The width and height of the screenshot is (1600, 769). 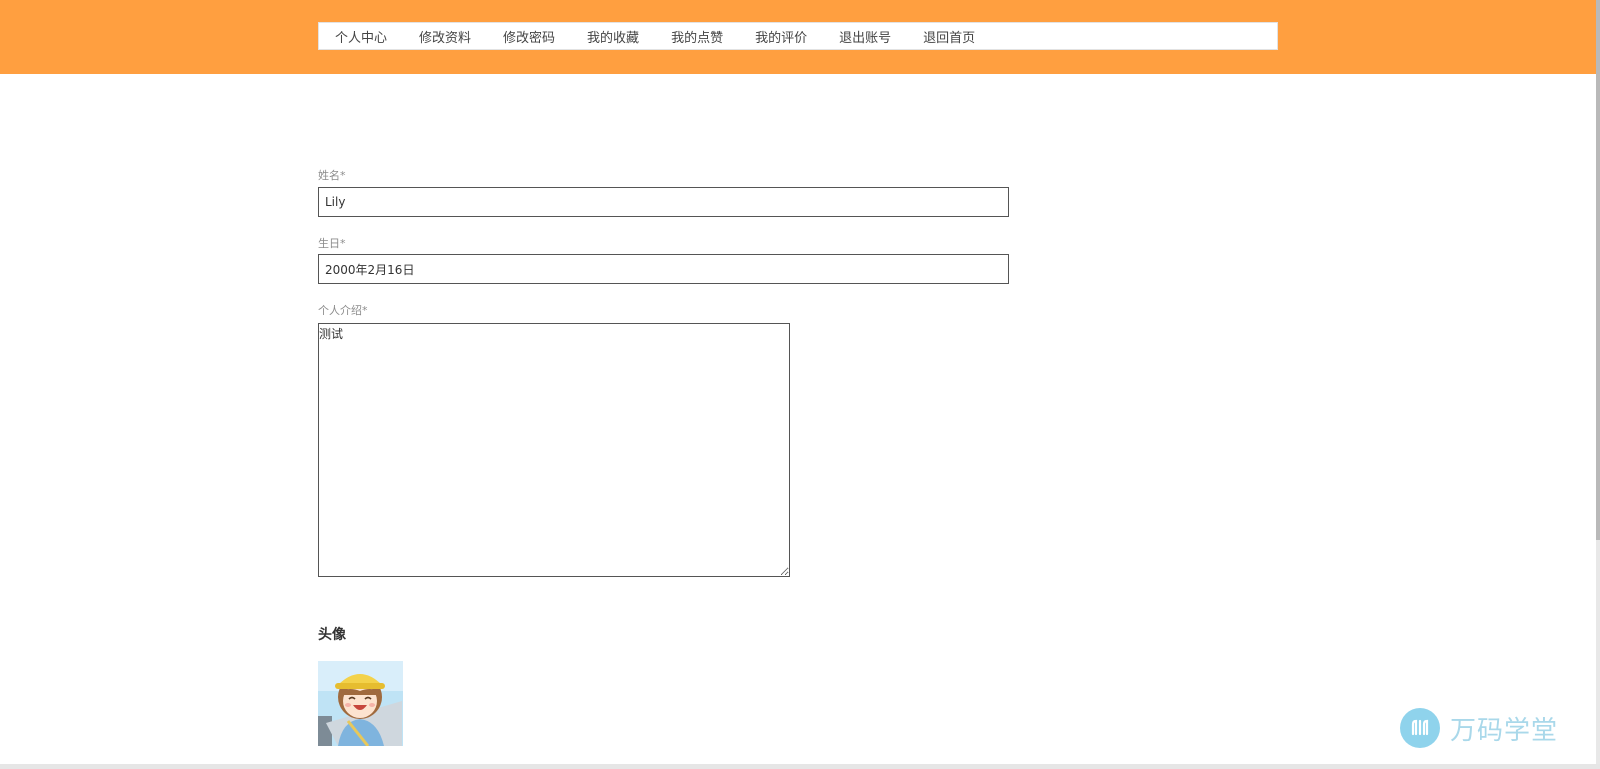 What do you see at coordinates (332, 175) in the screenshot?
I see `name-label: 姓名*` at bounding box center [332, 175].